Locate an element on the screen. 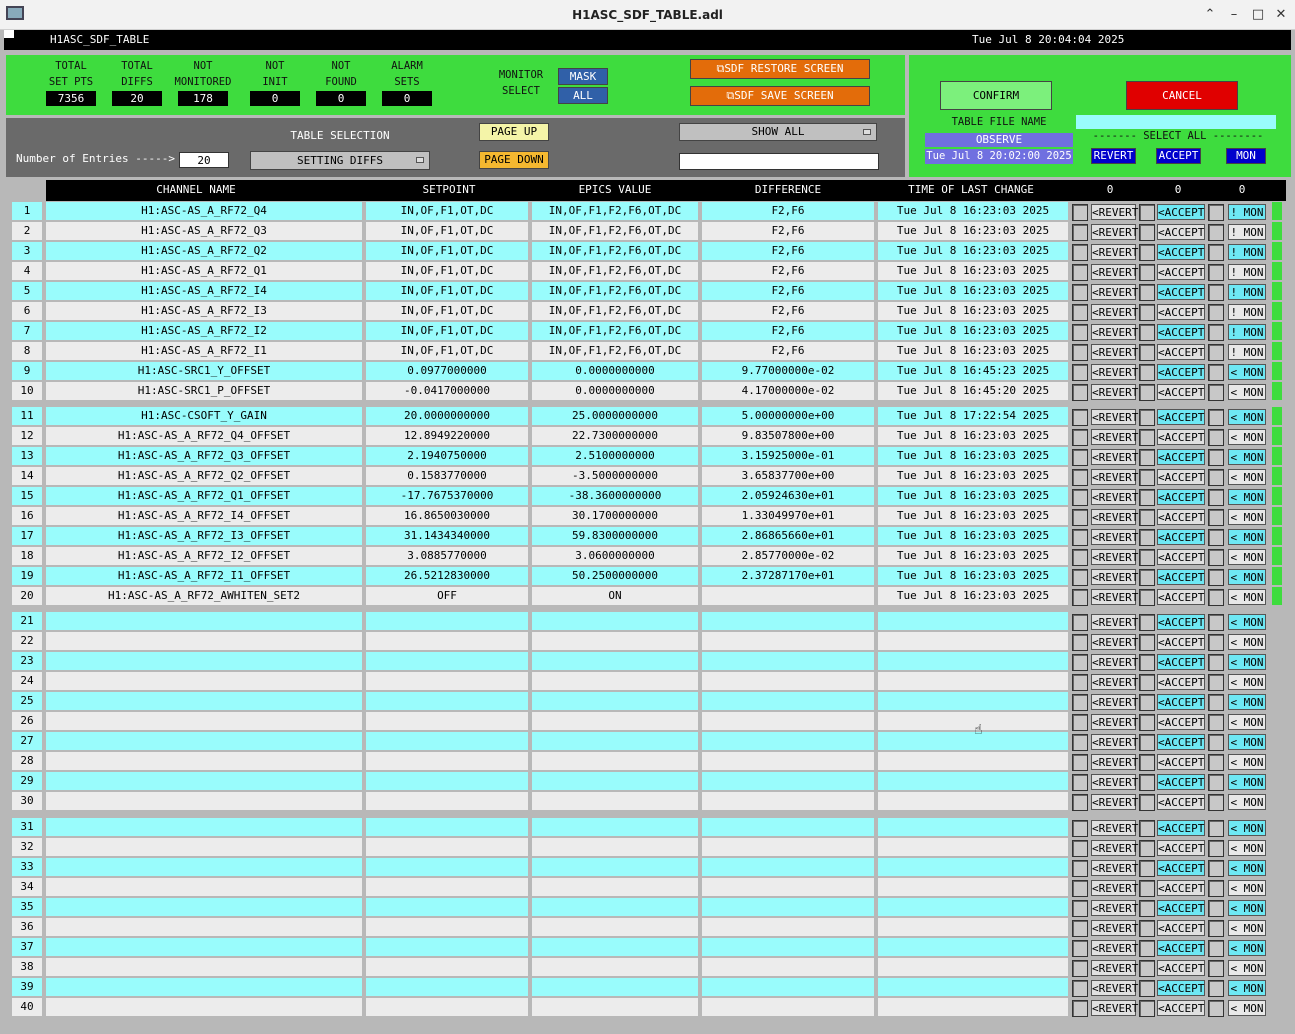  minimize-icon: – is located at coordinates (1234, 15).